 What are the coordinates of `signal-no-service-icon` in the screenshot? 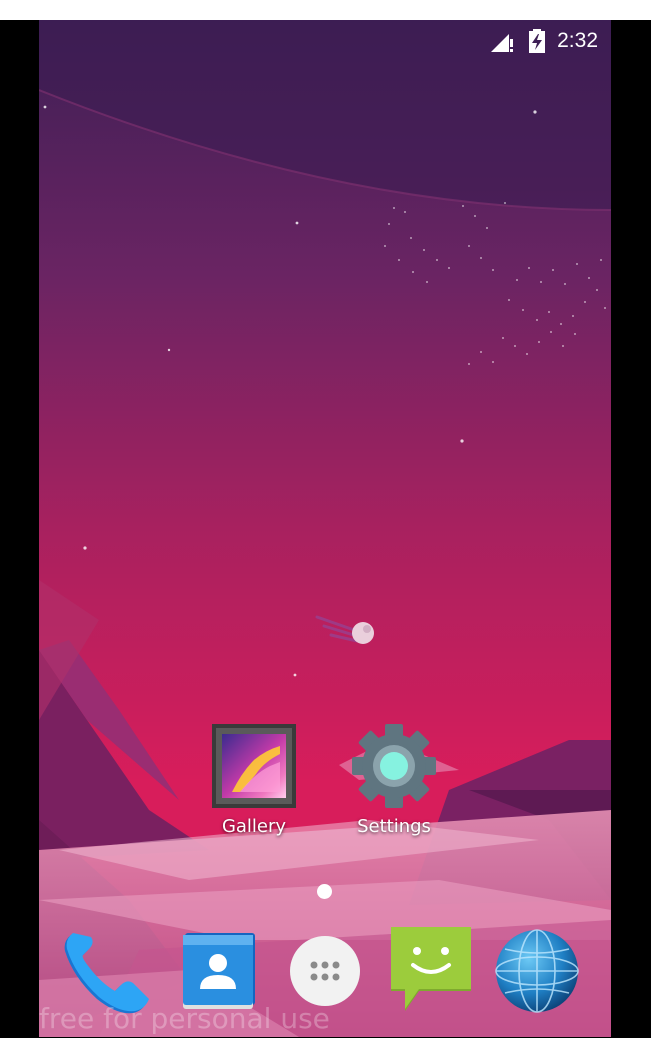 It's located at (502, 43).